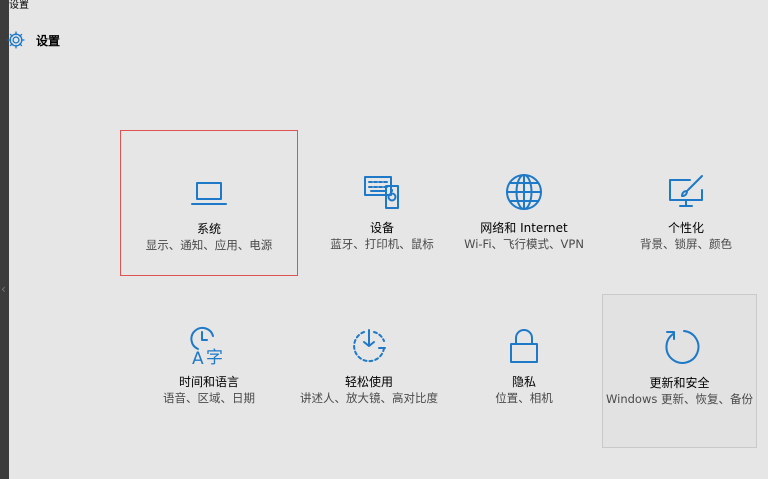 Image resolution: width=768 pixels, height=479 pixels. I want to click on gear-icon, so click(16, 40).